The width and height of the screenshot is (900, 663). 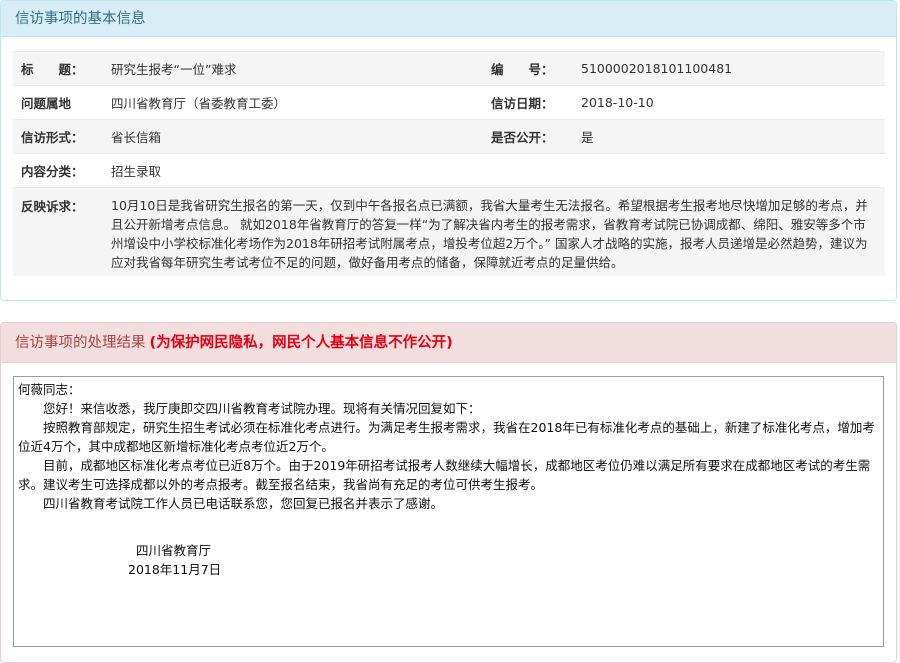 What do you see at coordinates (52, 69) in the screenshot?
I see `title-label: 标 题：` at bounding box center [52, 69].